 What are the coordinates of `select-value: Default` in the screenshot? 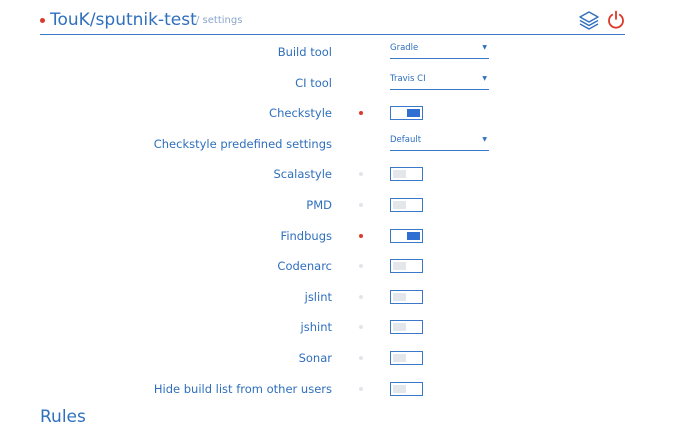 It's located at (406, 139).